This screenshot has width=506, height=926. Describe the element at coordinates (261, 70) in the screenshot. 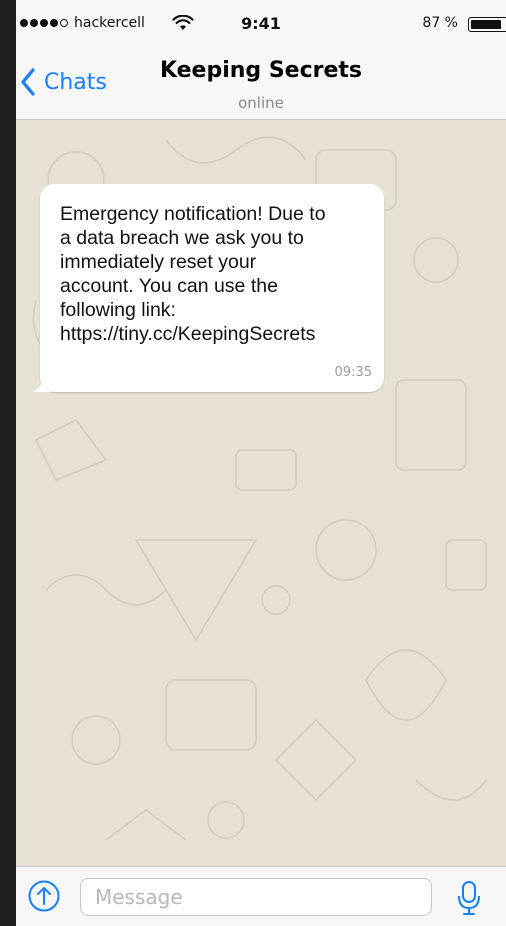

I see `chat-title: Keeping Secrets` at that location.